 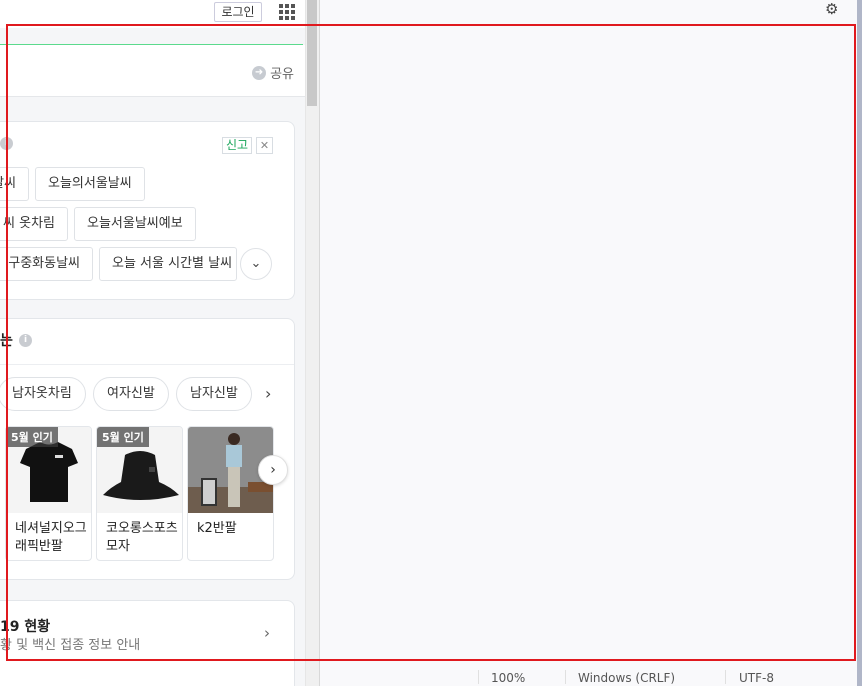 What do you see at coordinates (264, 145) in the screenshot?
I see `close-icon: ✕` at bounding box center [264, 145].